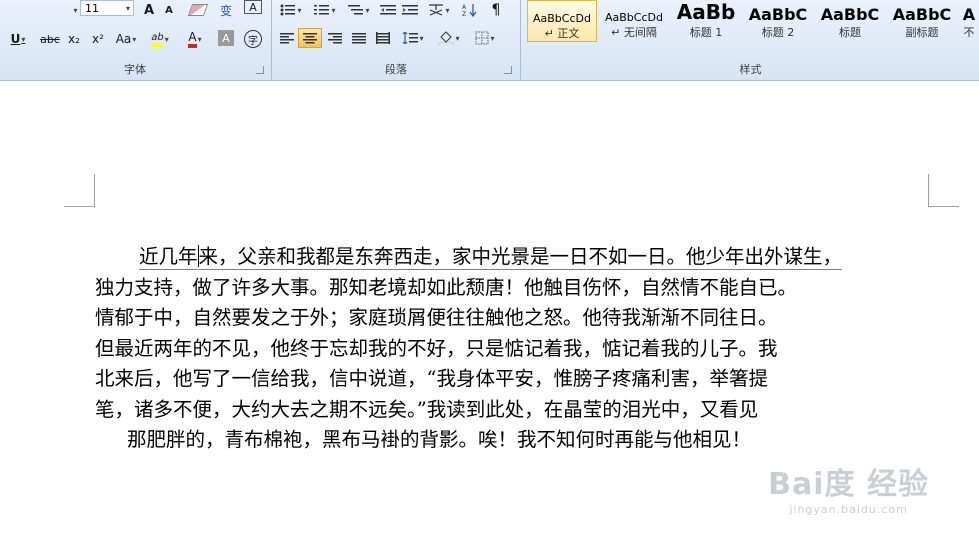 This screenshot has width=979, height=544. What do you see at coordinates (126, 39) in the screenshot?
I see `change-case-button: Aa ▾` at bounding box center [126, 39].